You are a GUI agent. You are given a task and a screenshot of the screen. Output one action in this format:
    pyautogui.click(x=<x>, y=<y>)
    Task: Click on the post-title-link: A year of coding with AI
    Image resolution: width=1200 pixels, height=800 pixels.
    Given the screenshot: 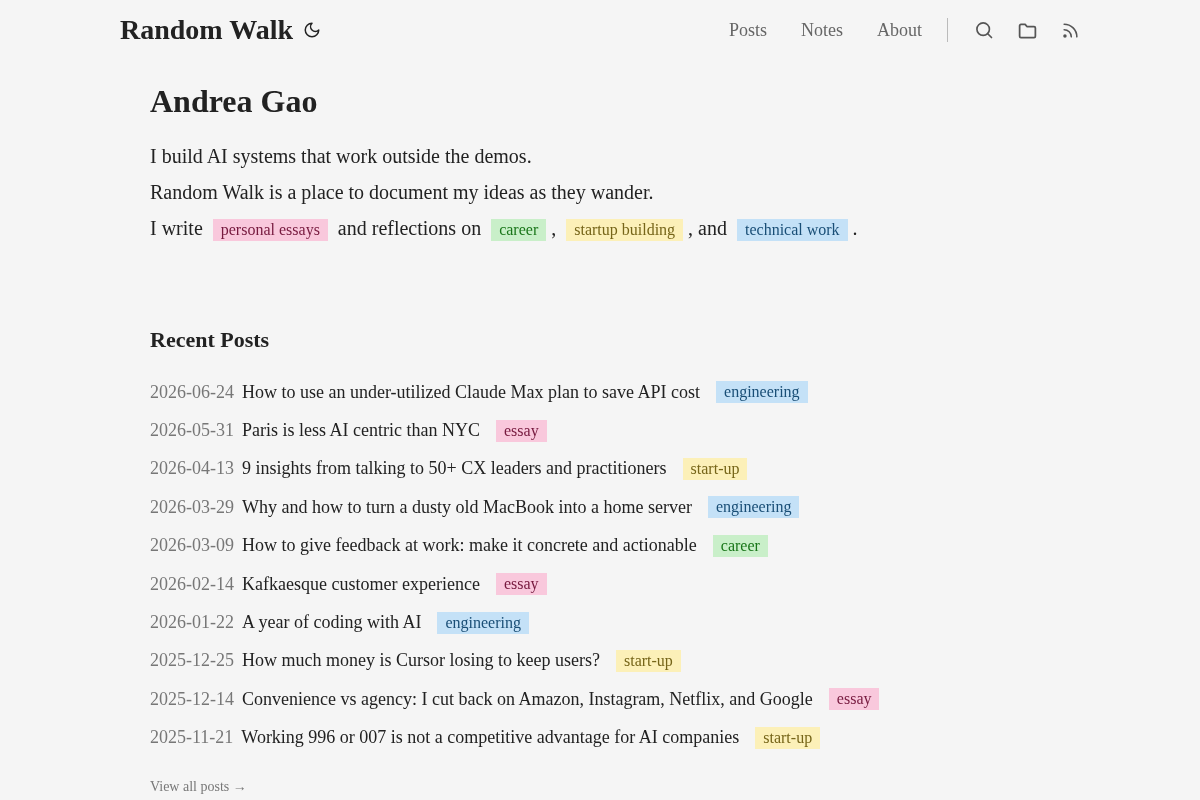 What is the action you would take?
    pyautogui.click(x=332, y=622)
    